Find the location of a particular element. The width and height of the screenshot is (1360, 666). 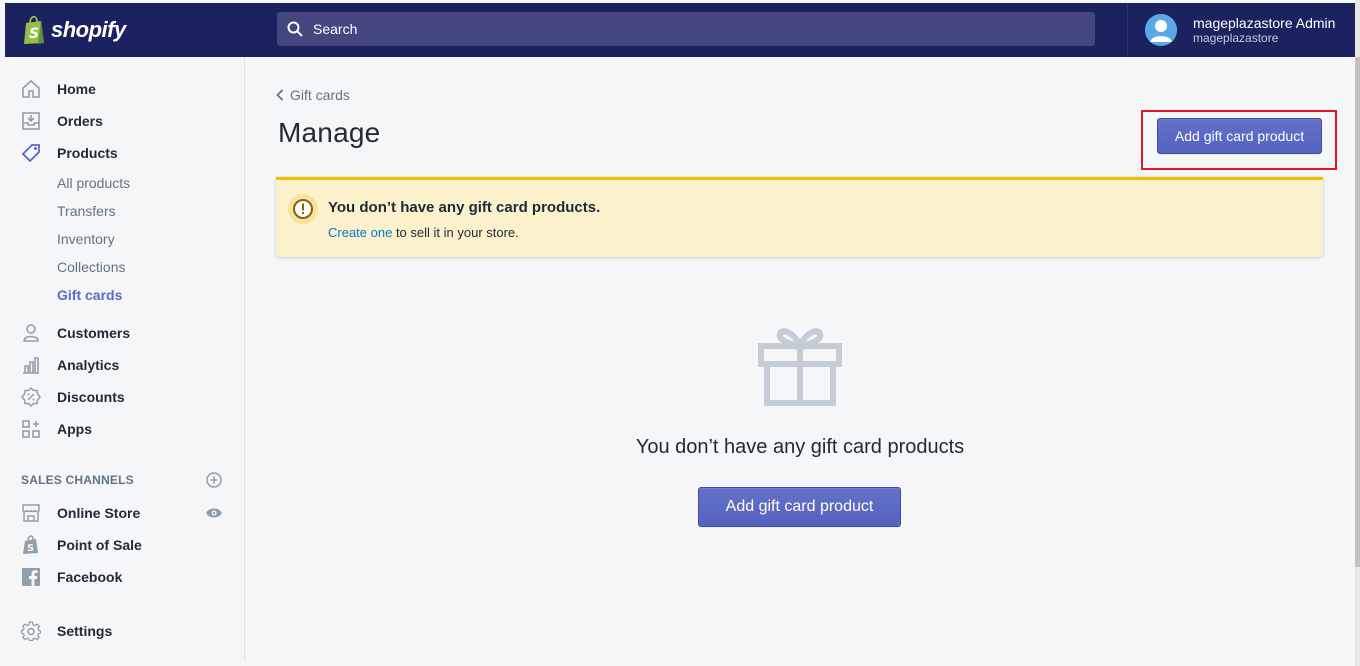

shopify-logo: S shopify is located at coordinates (125, 30).